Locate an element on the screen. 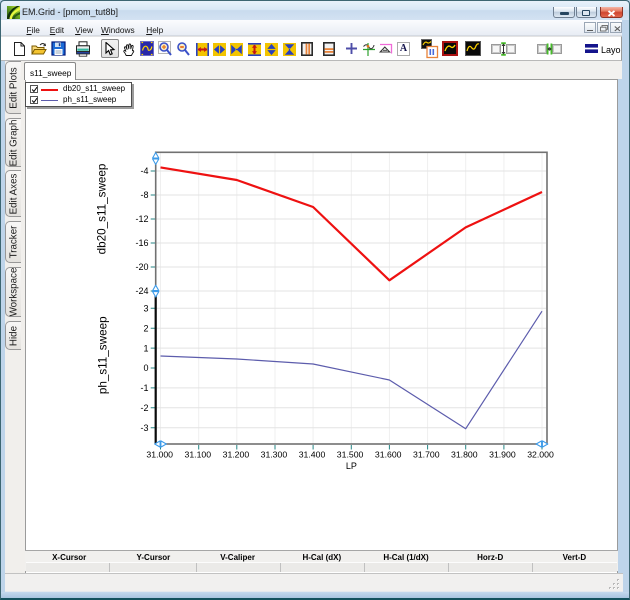 This screenshot has height=600, width=630. svg-text: 31.700 is located at coordinates (426, 455).